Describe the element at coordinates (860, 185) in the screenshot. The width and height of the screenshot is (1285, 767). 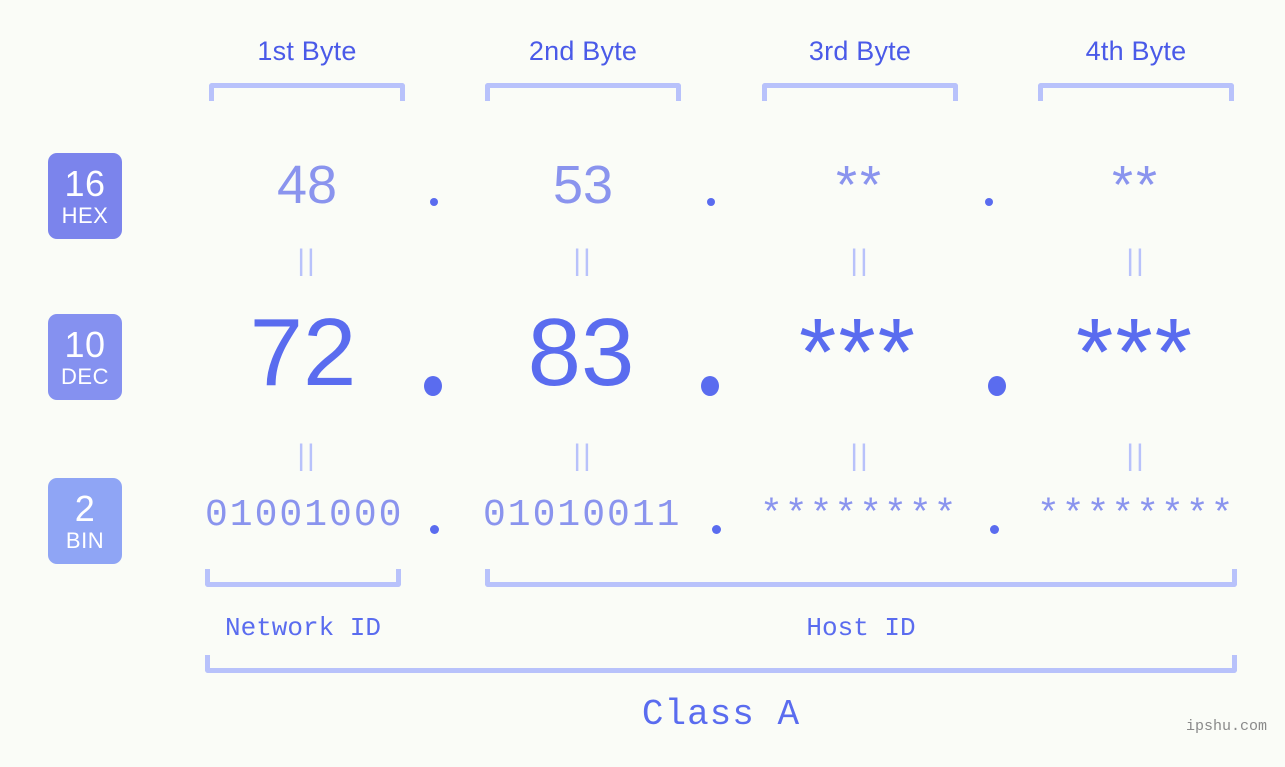
I see `hex-value-byte-3: **` at that location.